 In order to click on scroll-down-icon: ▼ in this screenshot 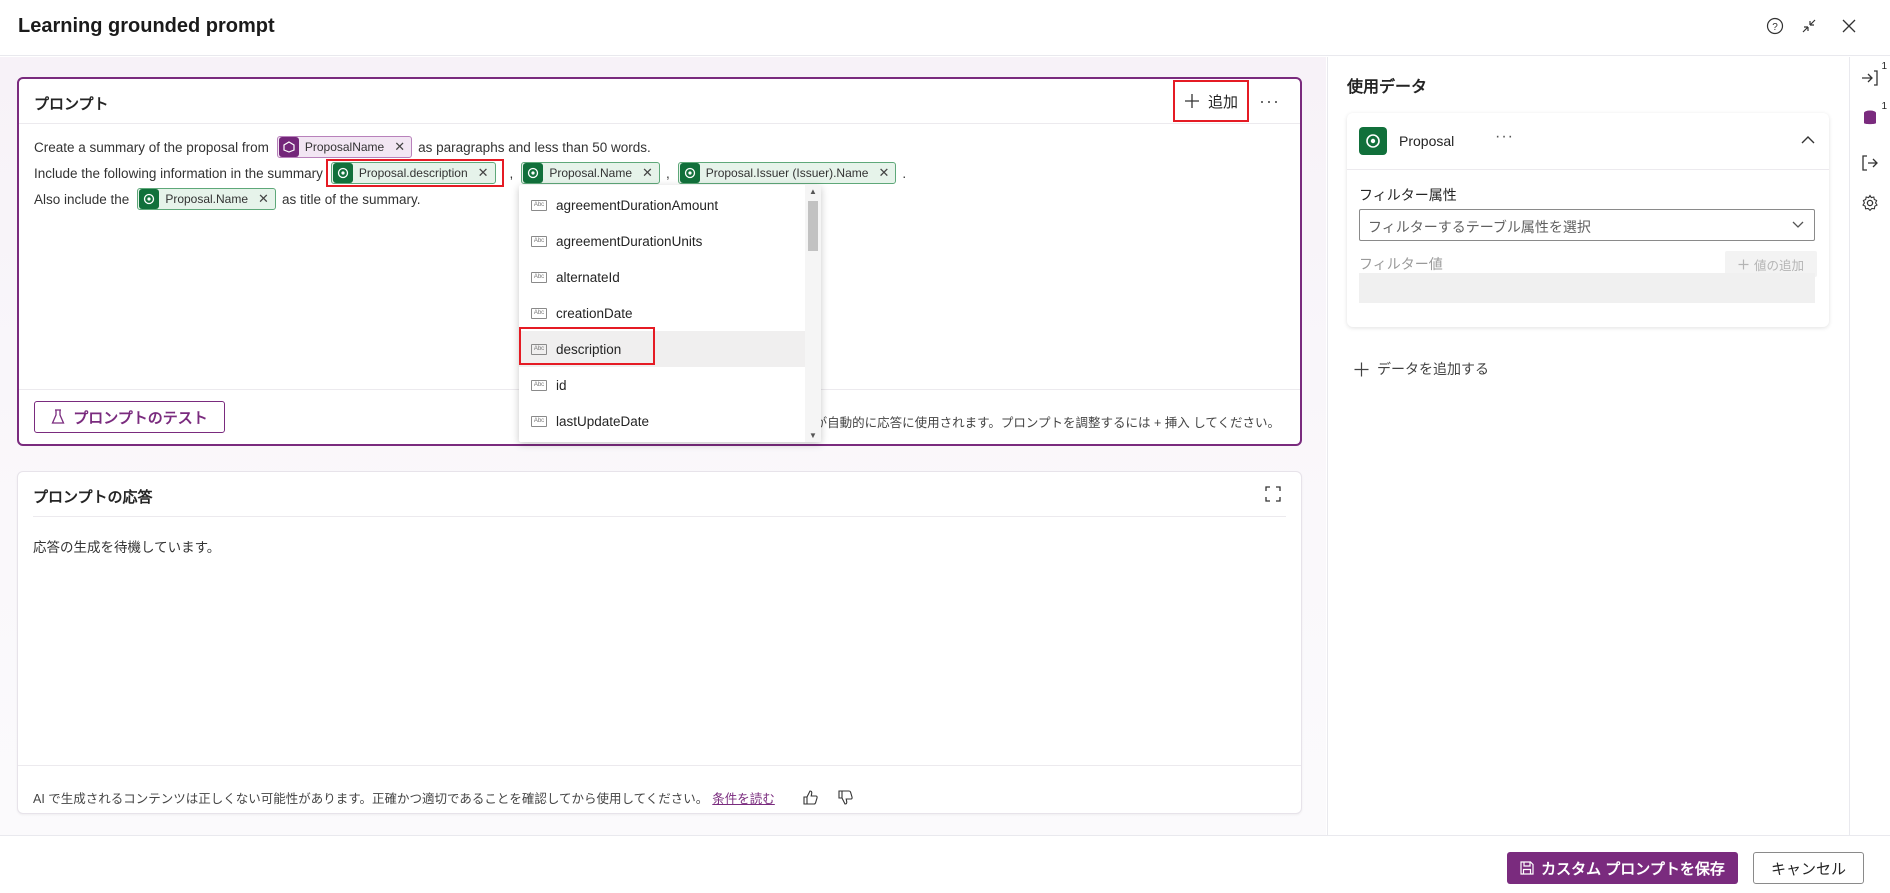, I will do `click(813, 435)`.